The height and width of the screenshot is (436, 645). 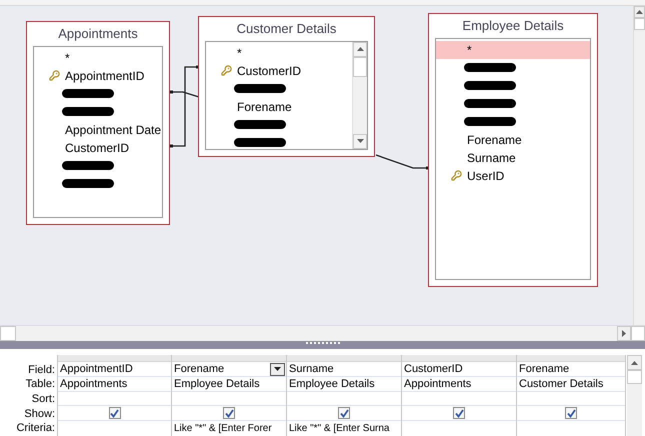 I want to click on table-title: Appointments, so click(x=98, y=34).